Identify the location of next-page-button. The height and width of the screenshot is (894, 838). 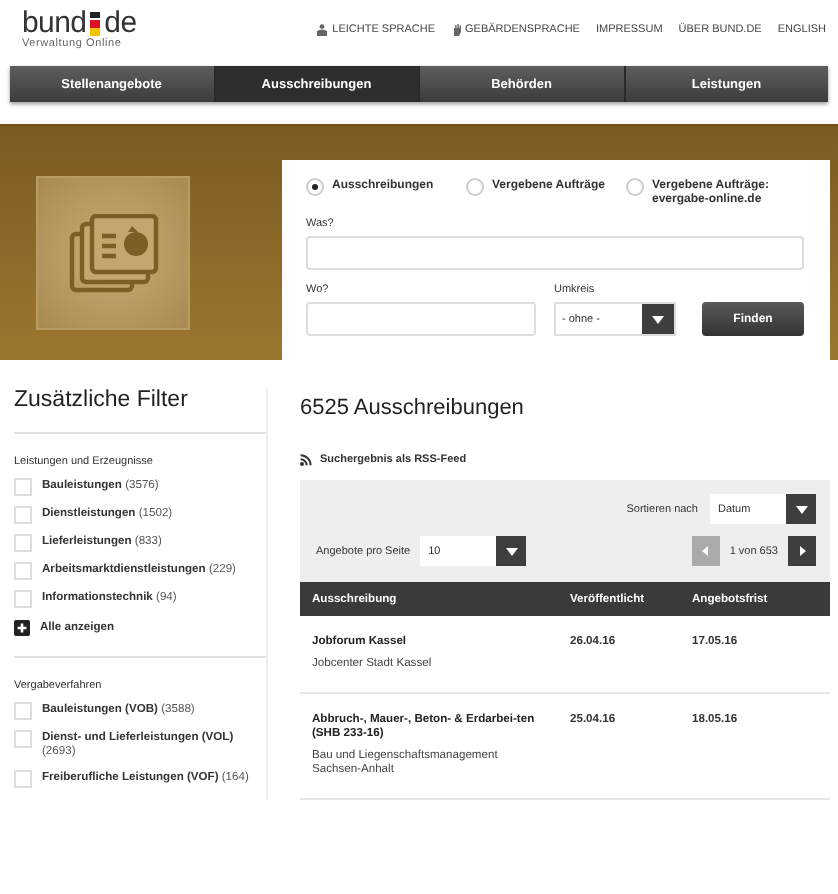
(802, 551).